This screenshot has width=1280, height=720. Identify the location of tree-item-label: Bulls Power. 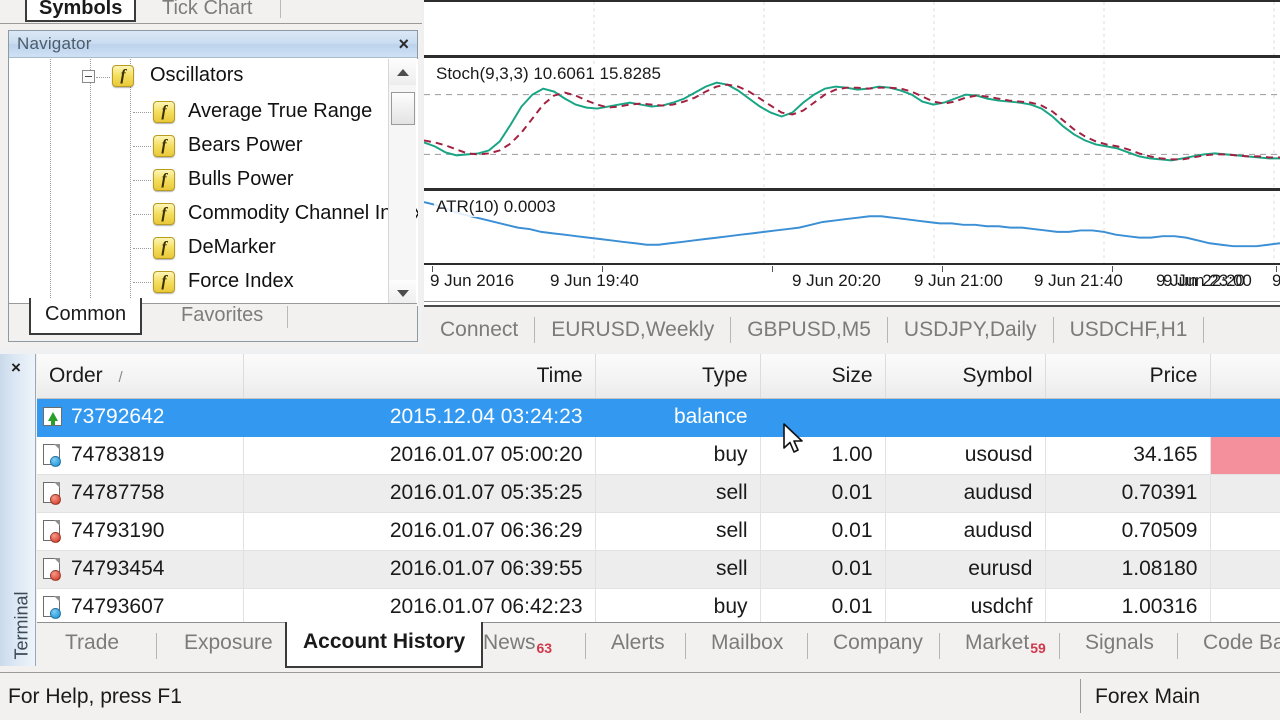
(241, 179).